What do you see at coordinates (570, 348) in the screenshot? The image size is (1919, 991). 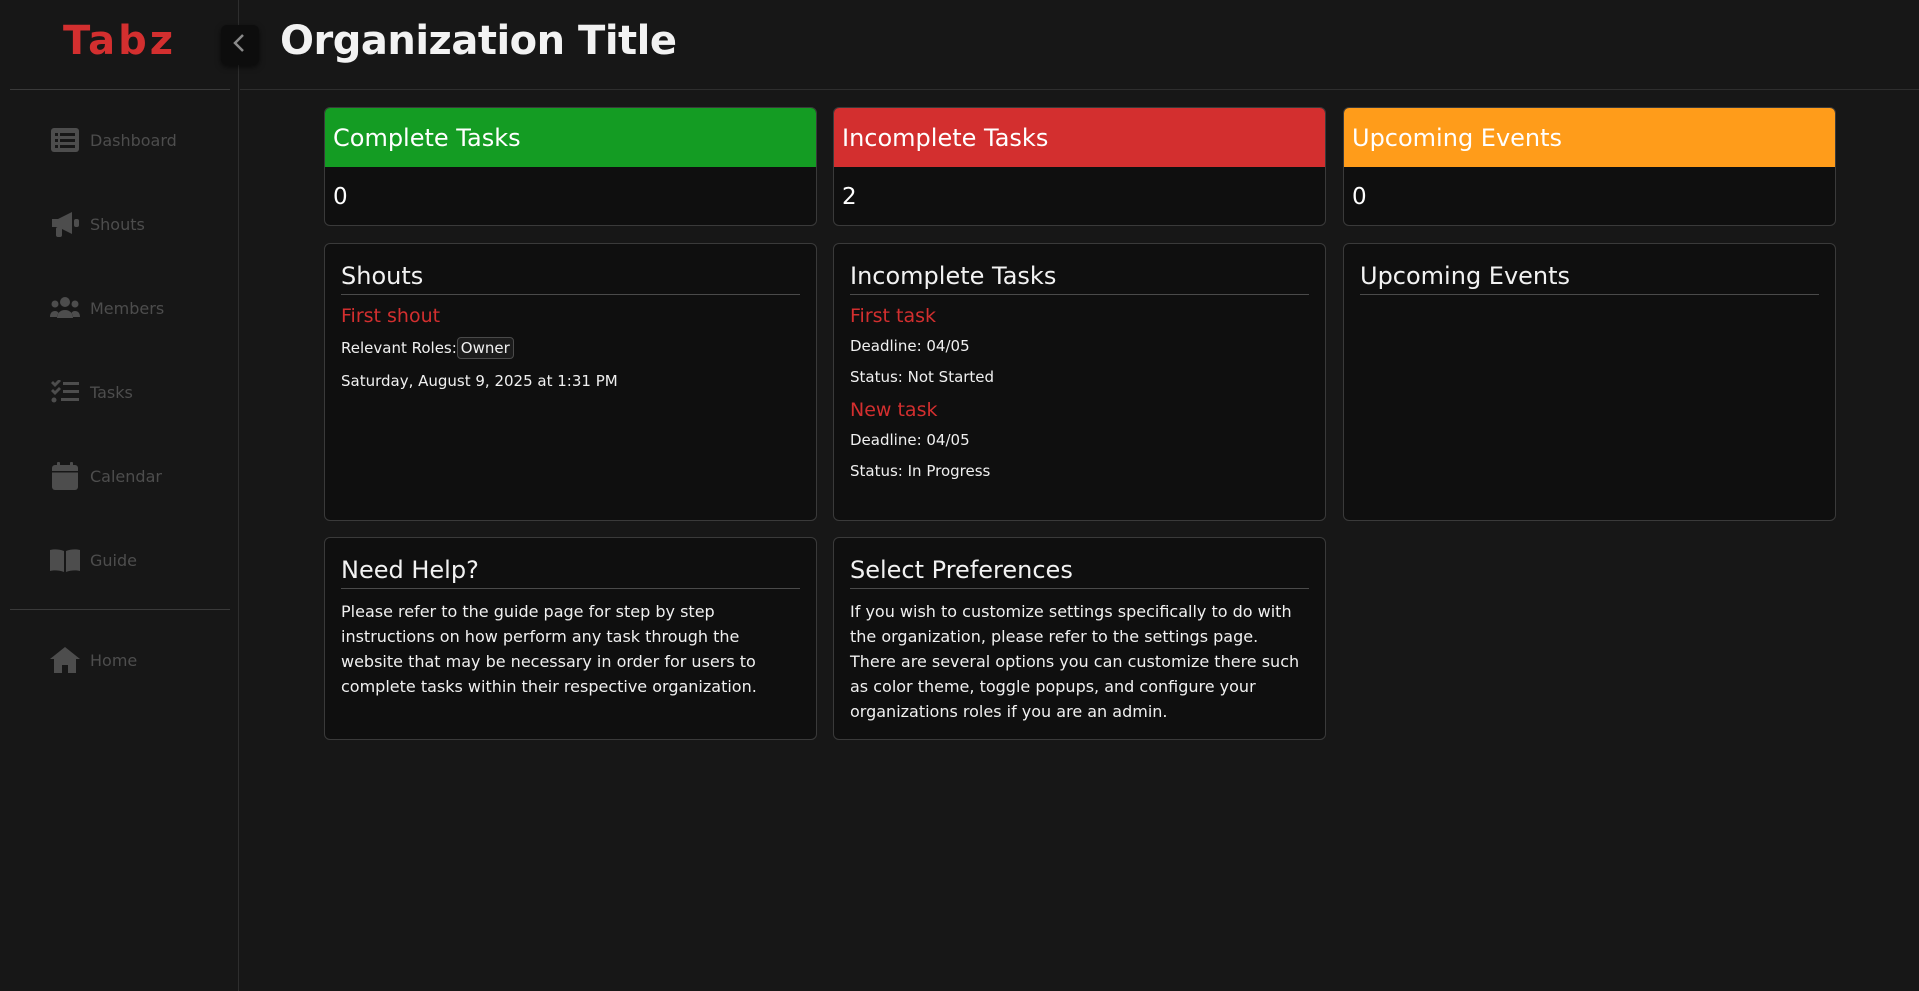 I see `shout-roles: Relevant Roles: Owner` at bounding box center [570, 348].